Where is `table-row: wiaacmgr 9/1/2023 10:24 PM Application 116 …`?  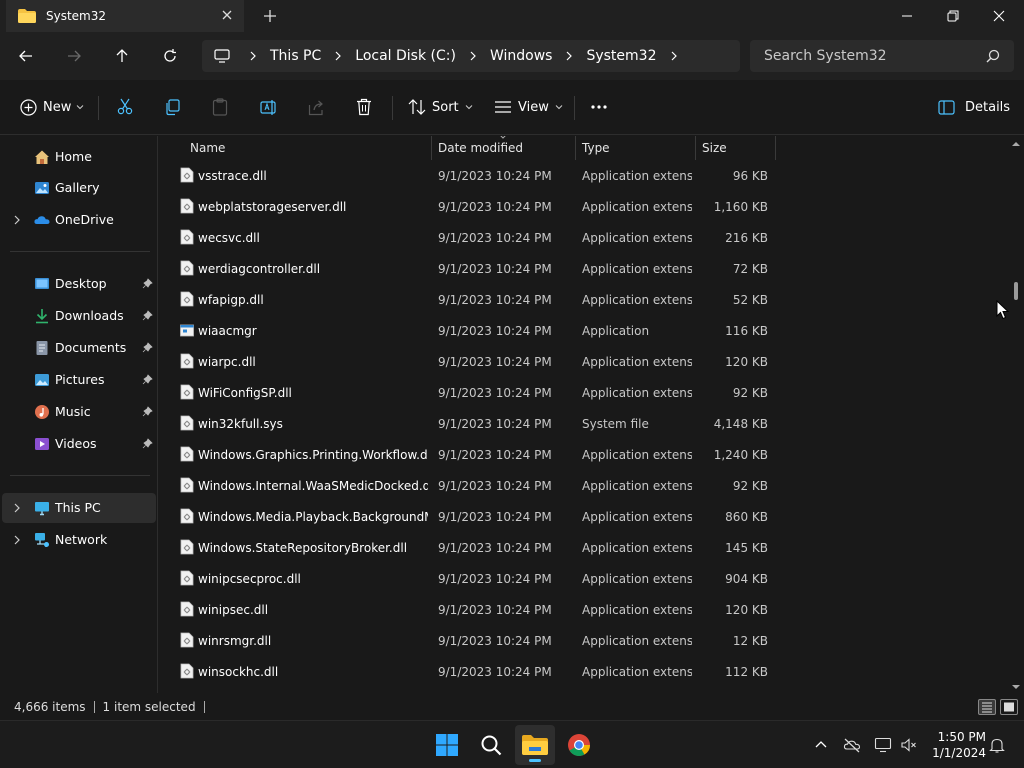 table-row: wiaacmgr 9/1/2023 10:24 PM Application 116 … is located at coordinates (475, 330).